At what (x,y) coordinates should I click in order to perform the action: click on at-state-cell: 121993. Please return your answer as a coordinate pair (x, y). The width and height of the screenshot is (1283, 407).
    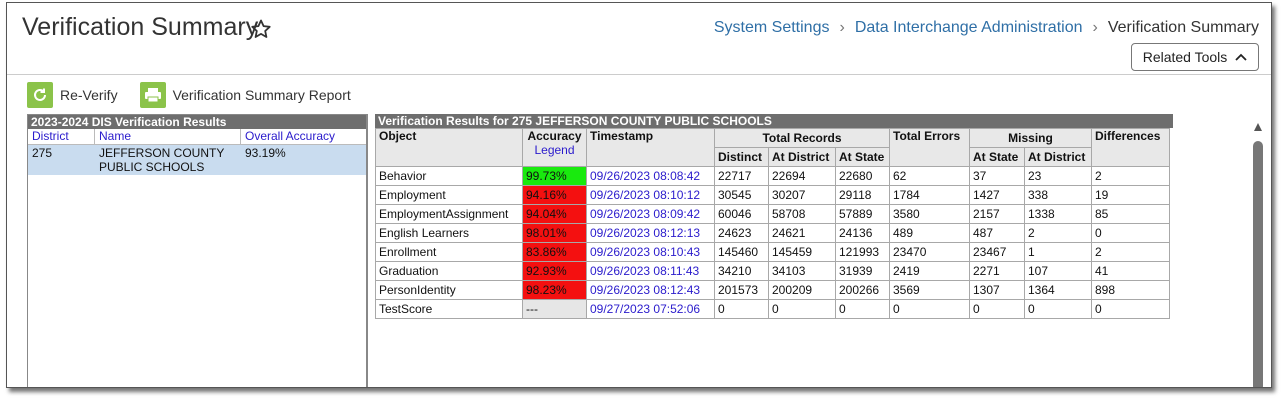
    Looking at the image, I should click on (862, 252).